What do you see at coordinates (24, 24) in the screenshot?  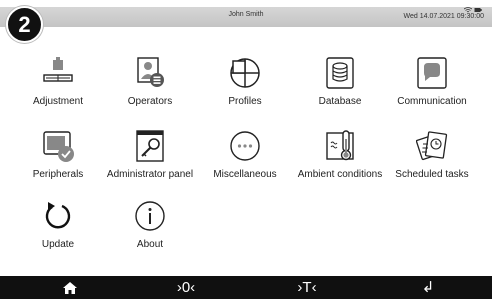 I see `page-badge: 2` at bounding box center [24, 24].